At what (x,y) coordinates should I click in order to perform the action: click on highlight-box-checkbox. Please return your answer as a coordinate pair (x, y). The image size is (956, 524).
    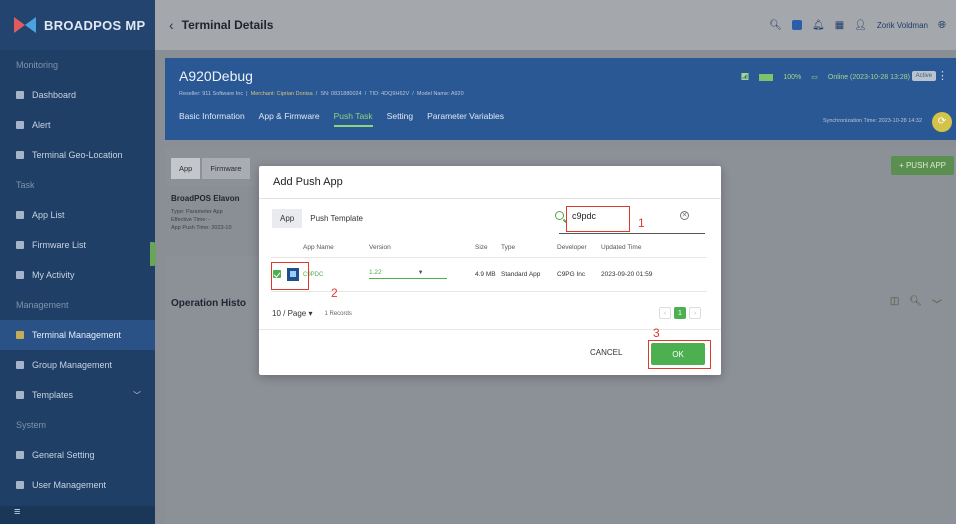
    Looking at the image, I should click on (290, 276).